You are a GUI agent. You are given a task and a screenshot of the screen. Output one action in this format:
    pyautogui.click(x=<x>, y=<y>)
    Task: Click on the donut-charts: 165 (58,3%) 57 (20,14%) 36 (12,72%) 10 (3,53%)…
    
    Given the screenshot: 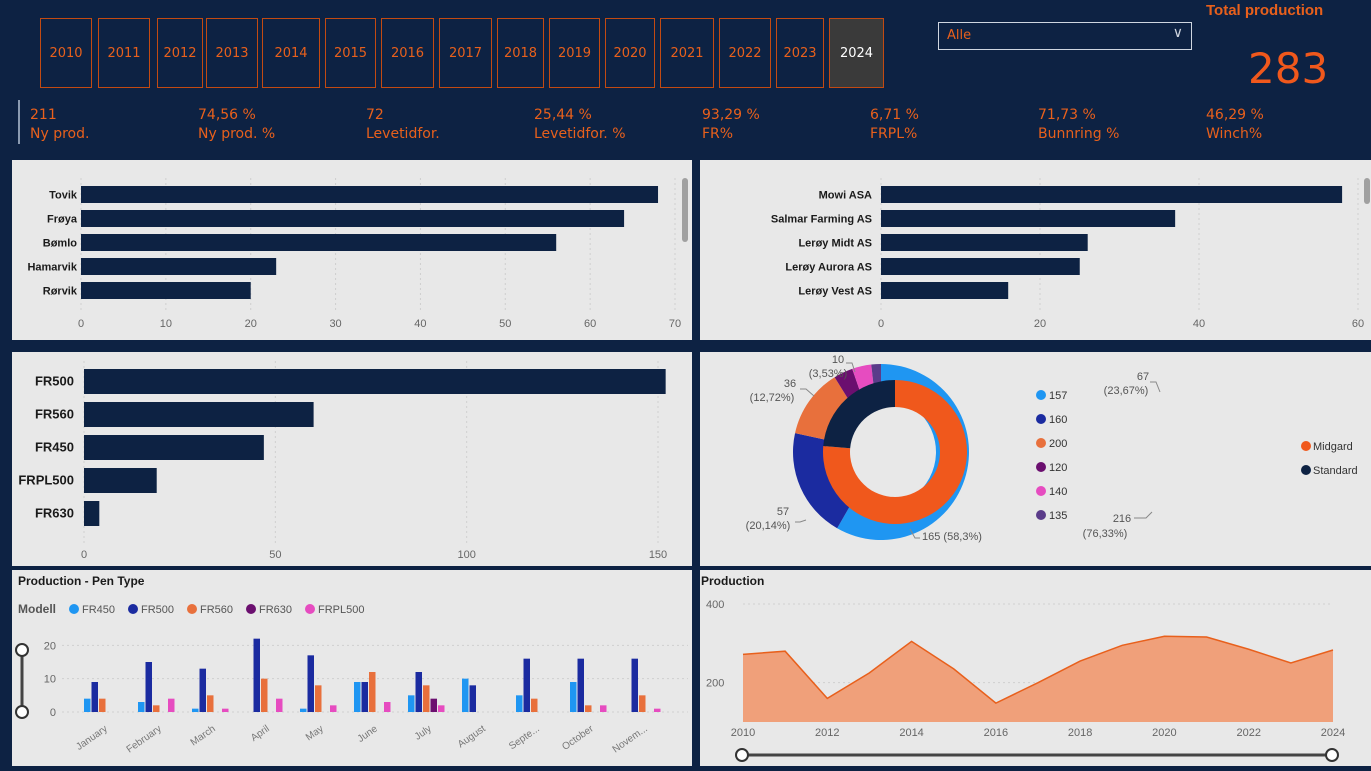 What is the action you would take?
    pyautogui.click(x=1035, y=459)
    